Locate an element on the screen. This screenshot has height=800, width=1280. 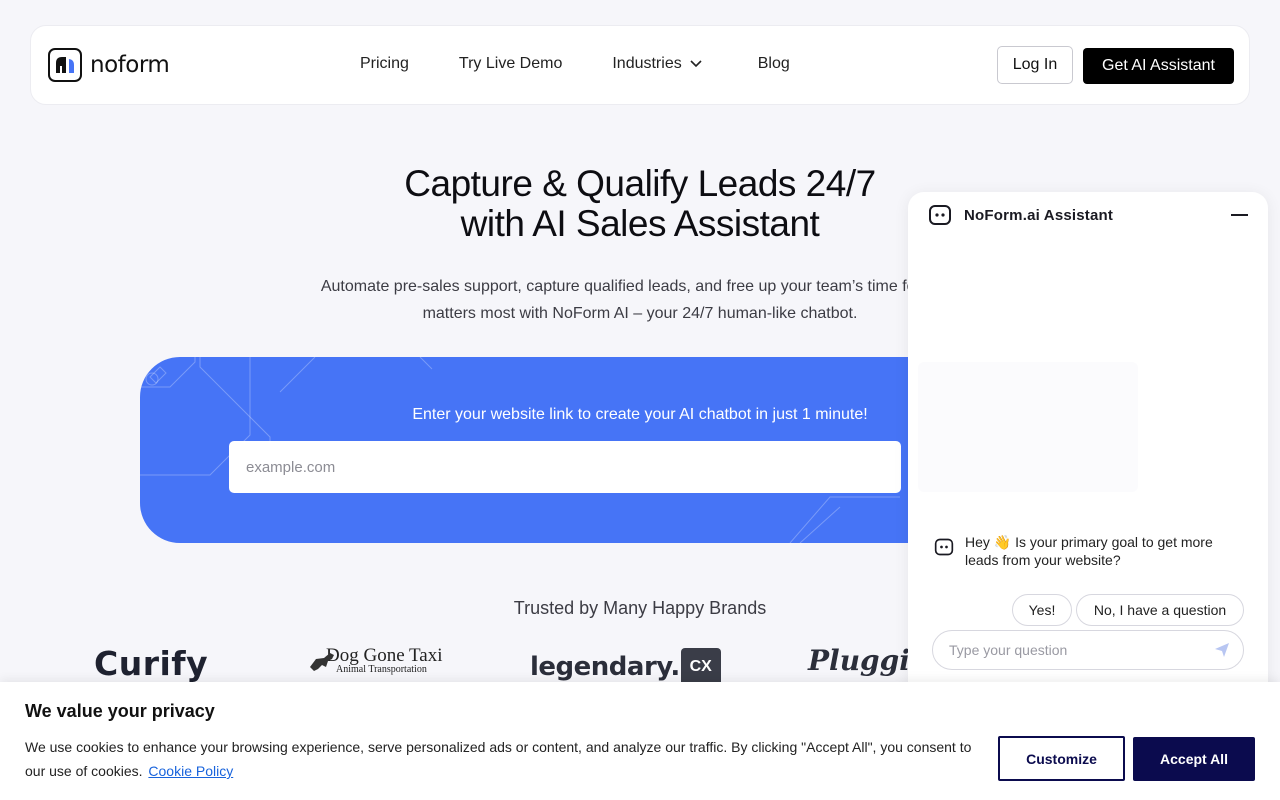
nav-blog-label: Blog is located at coordinates (773, 63).